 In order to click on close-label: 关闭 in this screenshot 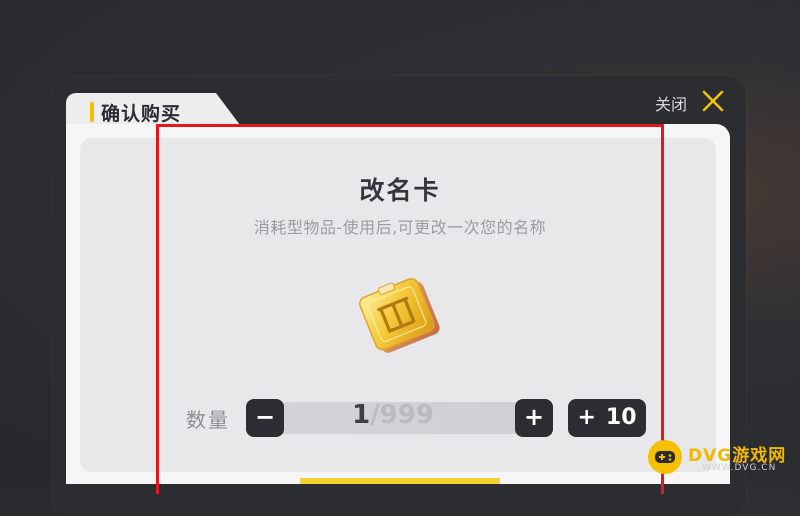, I will do `click(671, 103)`.